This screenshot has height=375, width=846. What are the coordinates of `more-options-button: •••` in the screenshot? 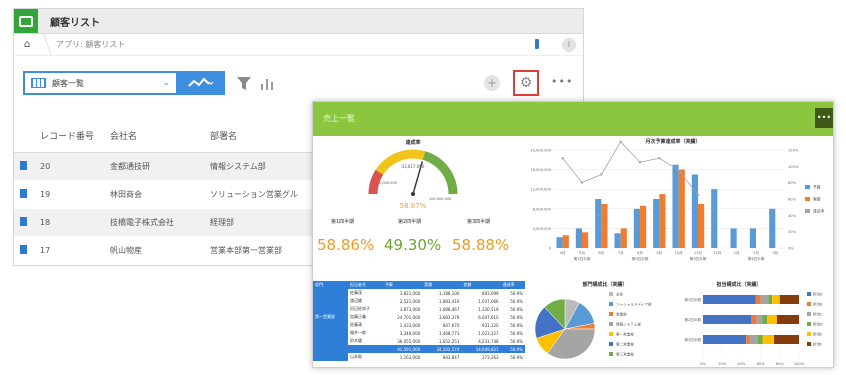 It's located at (562, 81).